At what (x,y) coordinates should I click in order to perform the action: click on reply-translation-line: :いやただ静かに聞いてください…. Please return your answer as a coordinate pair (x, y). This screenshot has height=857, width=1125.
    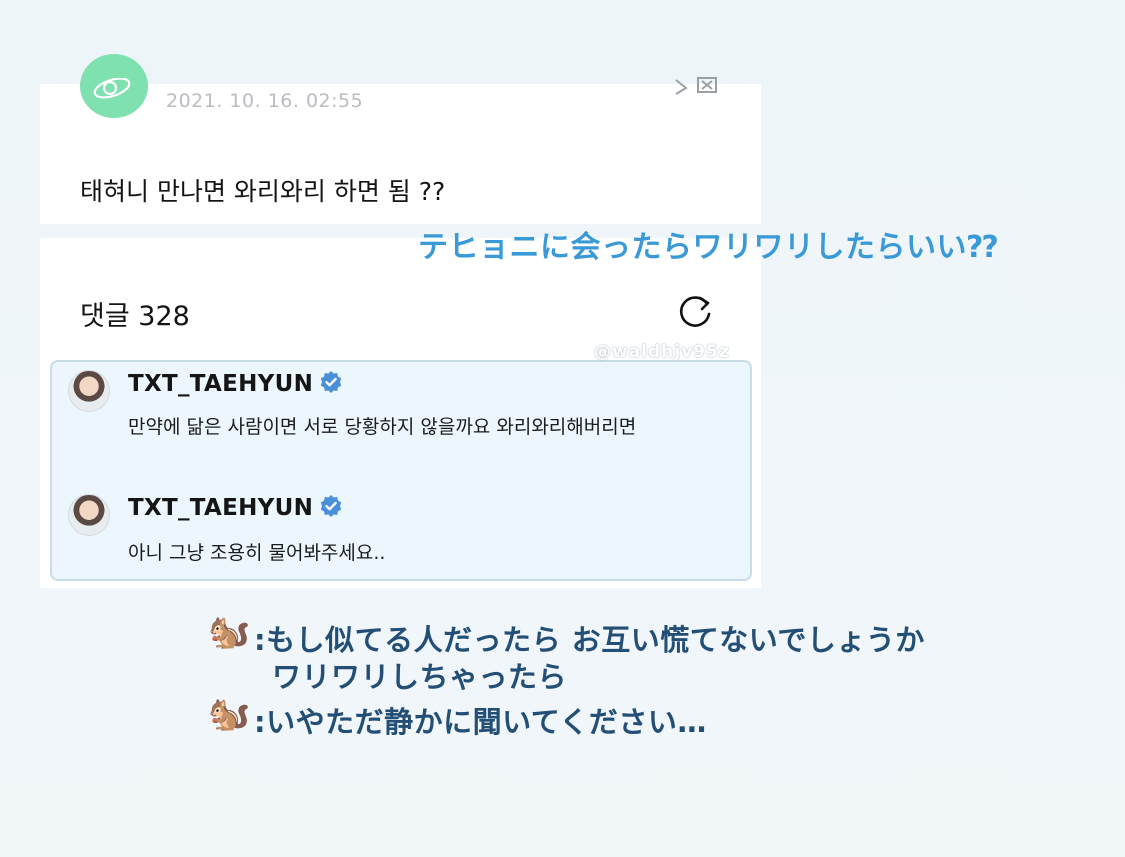
    Looking at the image, I should click on (480, 722).